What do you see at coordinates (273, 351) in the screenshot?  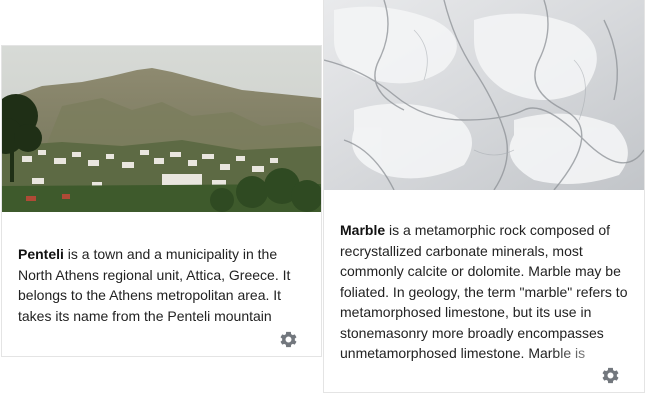 I see `extract-fade-overlay` at bounding box center [273, 351].